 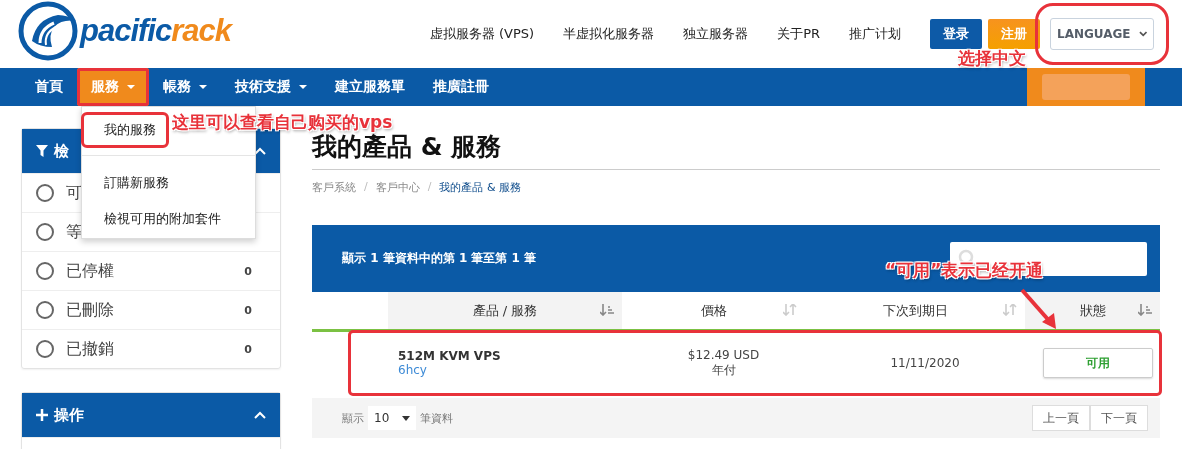 I want to click on panel-title: 檢, so click(x=62, y=151).